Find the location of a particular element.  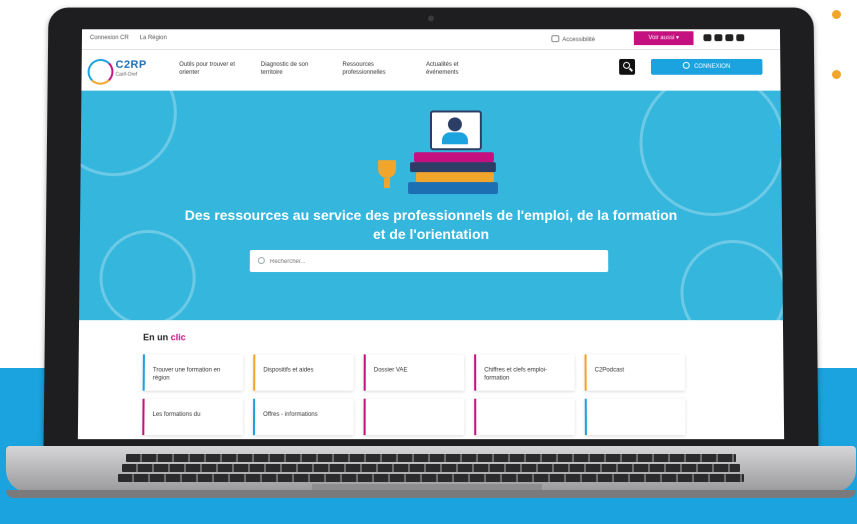

quick-link-card: Dossier VAE is located at coordinates (414, 372).